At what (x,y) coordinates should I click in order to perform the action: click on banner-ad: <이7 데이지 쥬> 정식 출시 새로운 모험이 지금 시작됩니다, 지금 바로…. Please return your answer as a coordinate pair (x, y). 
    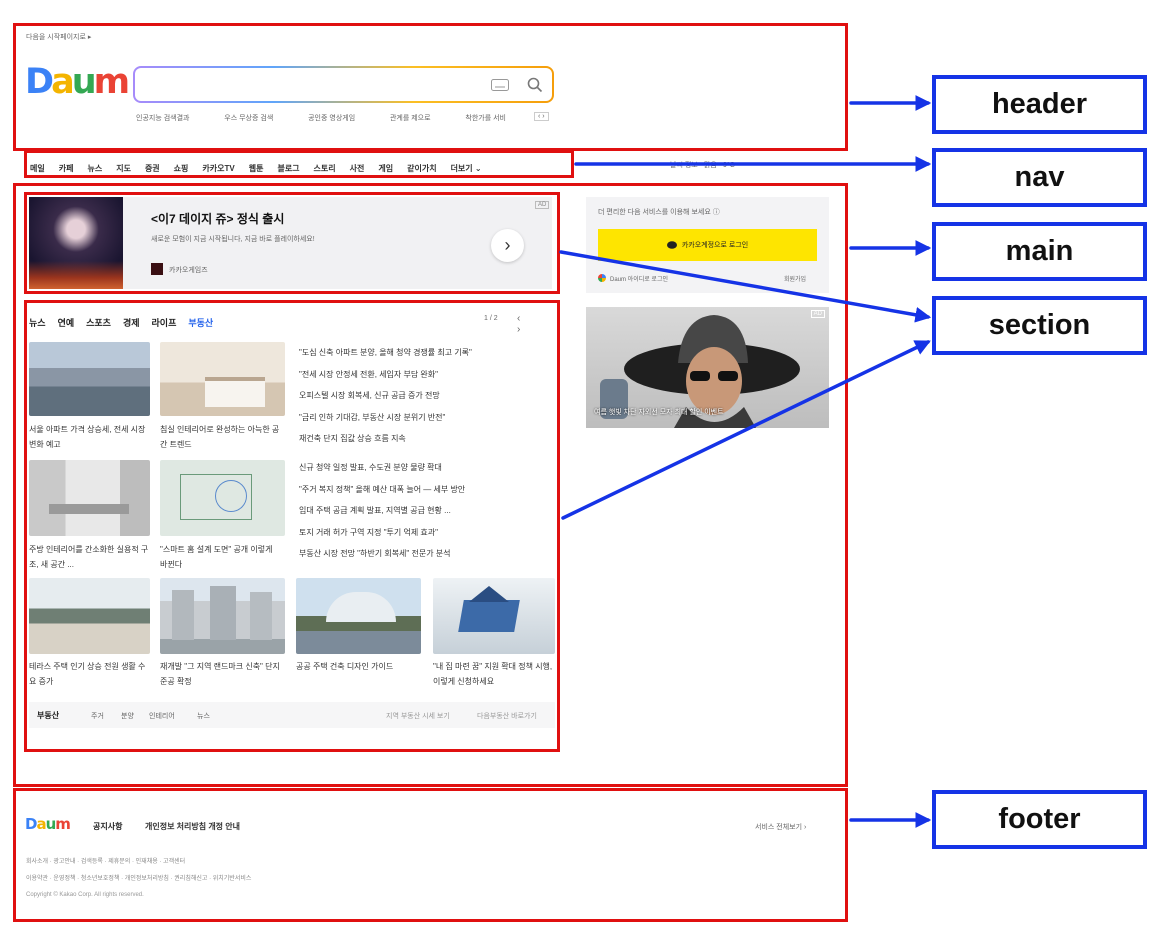
    Looking at the image, I should click on (290, 243).